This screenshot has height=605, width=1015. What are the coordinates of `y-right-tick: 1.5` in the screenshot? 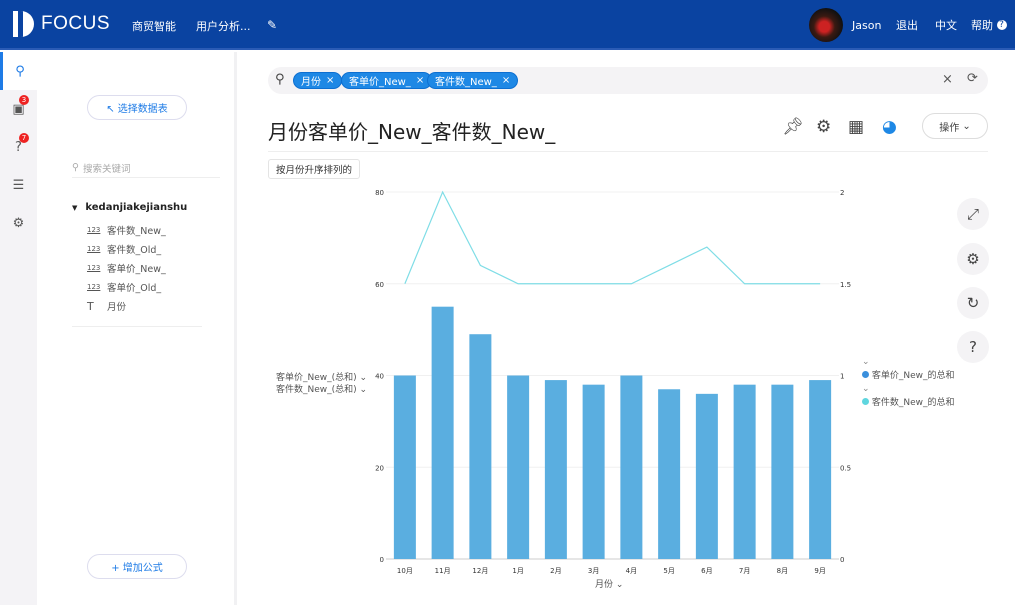 It's located at (845, 285).